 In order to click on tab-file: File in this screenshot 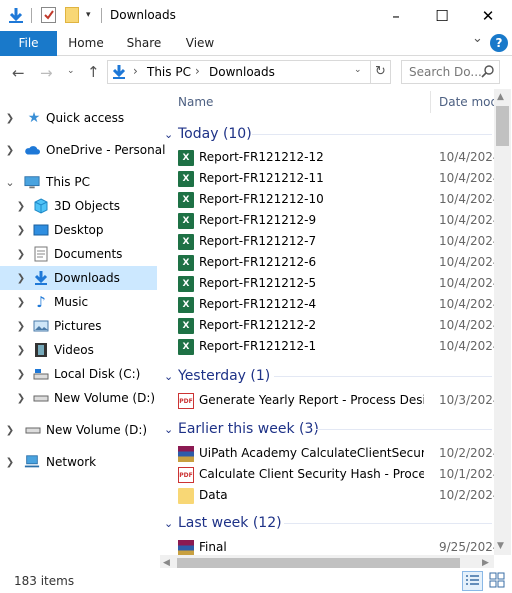, I will do `click(28, 43)`.